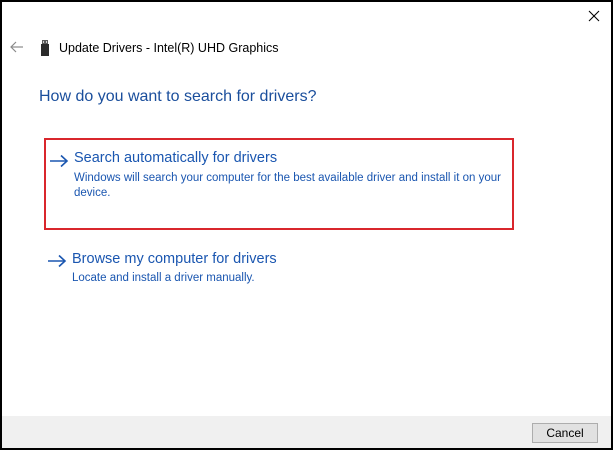  I want to click on dialog-footer: Cancel, so click(306, 432).